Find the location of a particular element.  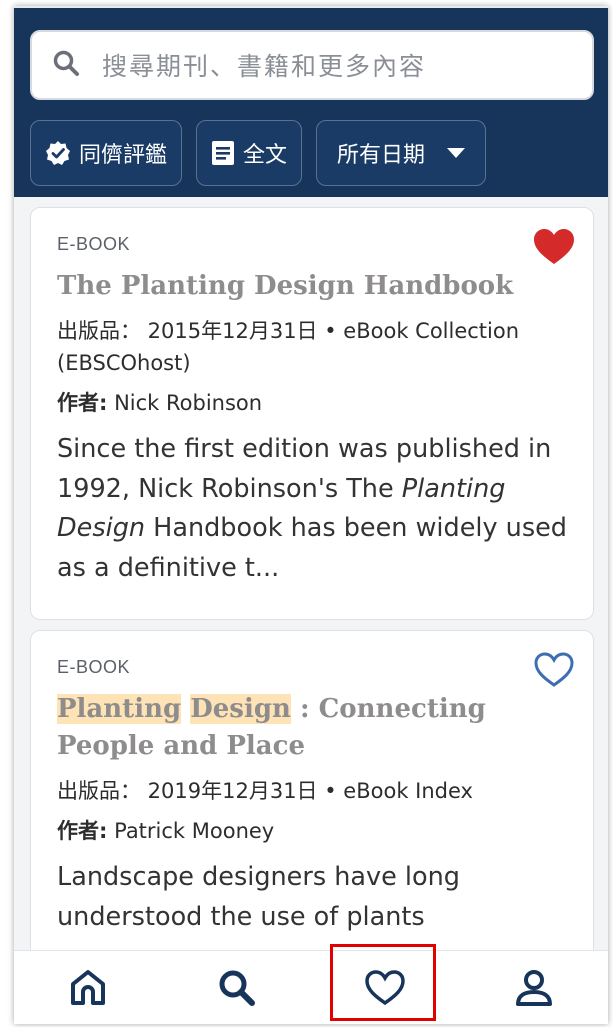

author-line: 作者: Nick Robinson is located at coordinates (312, 403).